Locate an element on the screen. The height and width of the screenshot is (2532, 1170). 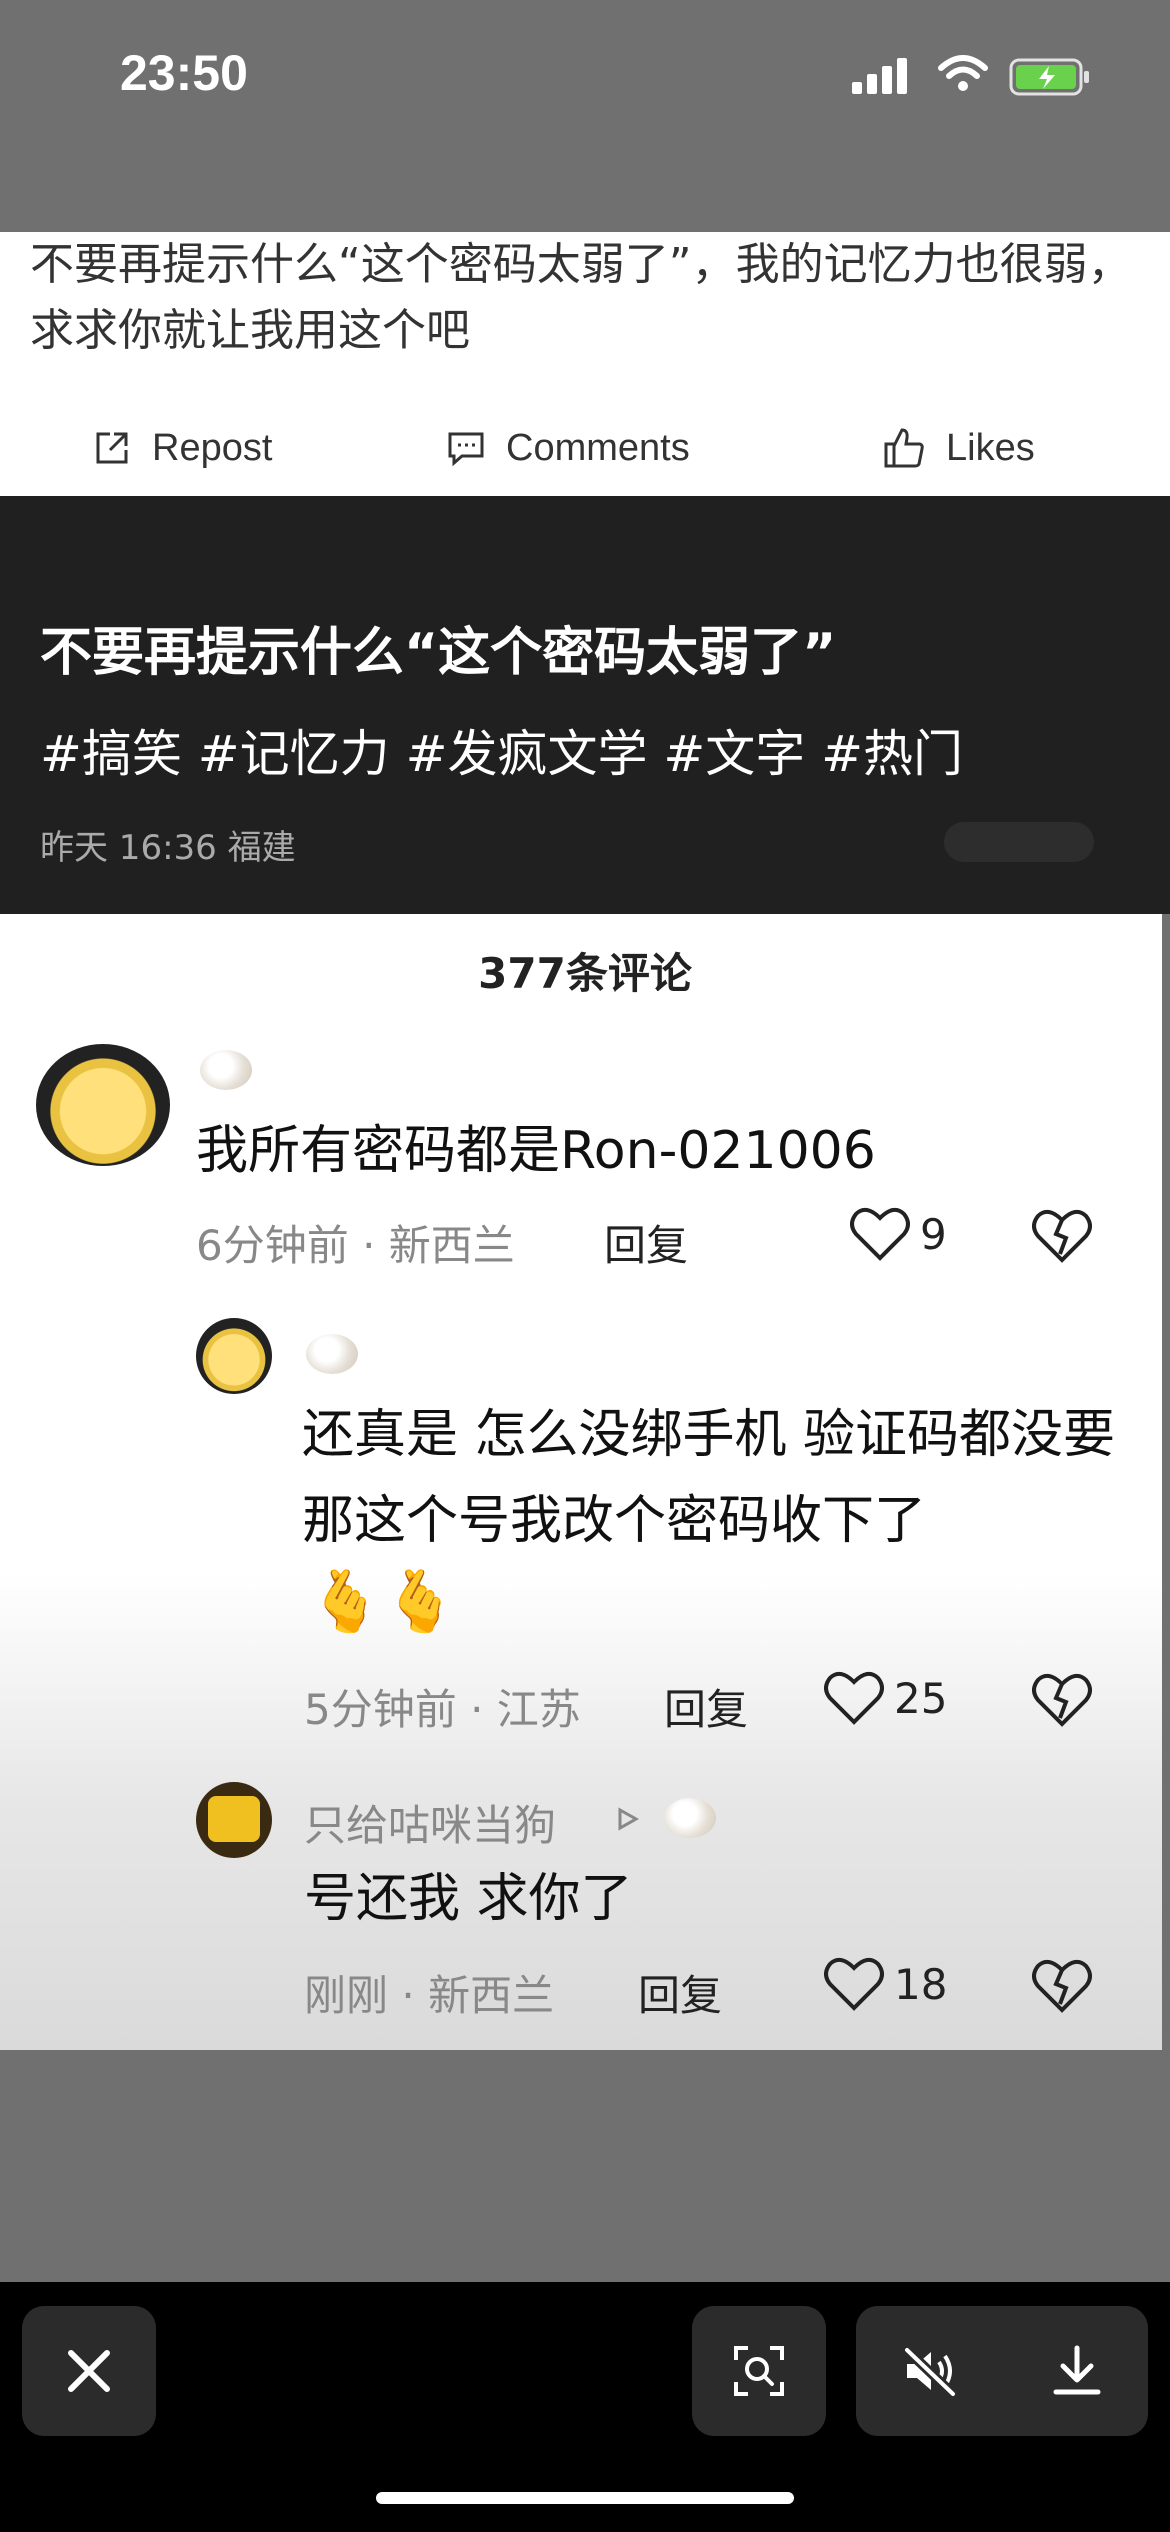
comments-button: Comments is located at coordinates (568, 448).